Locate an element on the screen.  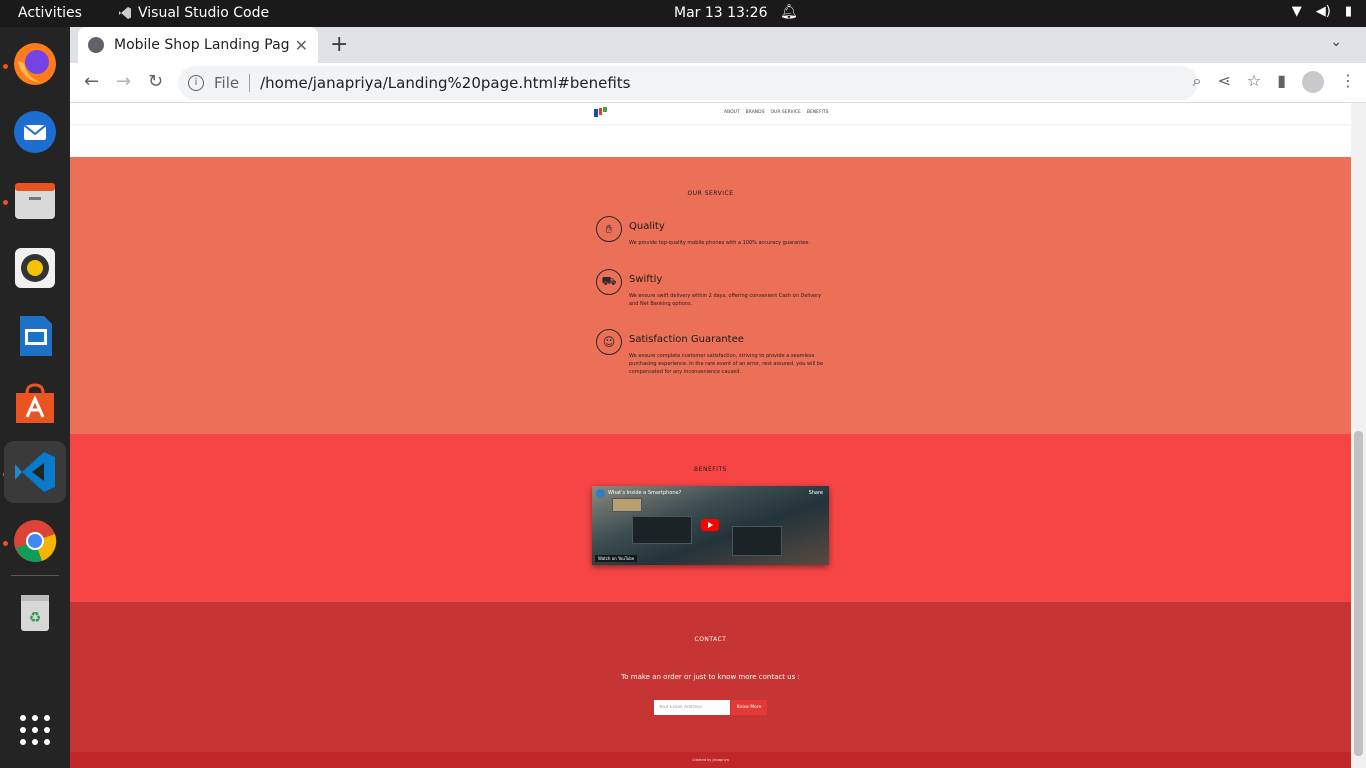
side-panel-icon: ▮ is located at coordinates (1281, 82).